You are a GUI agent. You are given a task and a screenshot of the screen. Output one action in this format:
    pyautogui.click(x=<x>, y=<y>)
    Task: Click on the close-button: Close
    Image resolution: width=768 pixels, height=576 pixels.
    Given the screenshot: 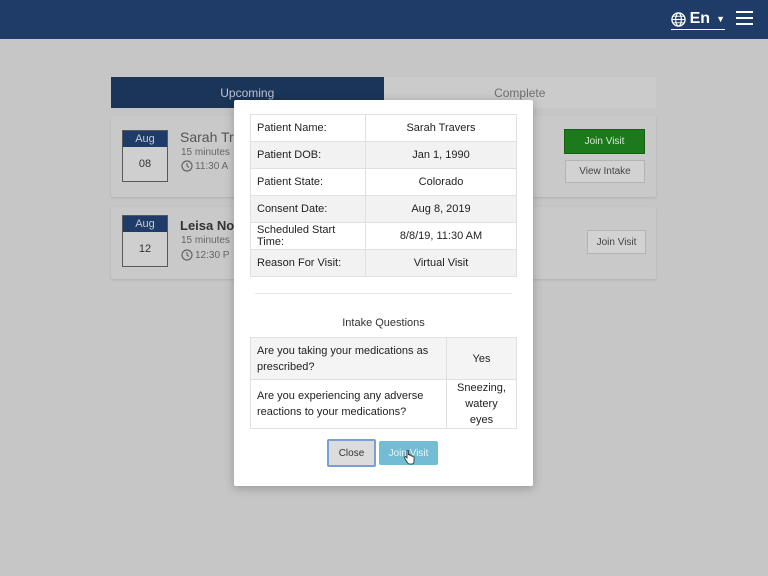 What is the action you would take?
    pyautogui.click(x=351, y=453)
    